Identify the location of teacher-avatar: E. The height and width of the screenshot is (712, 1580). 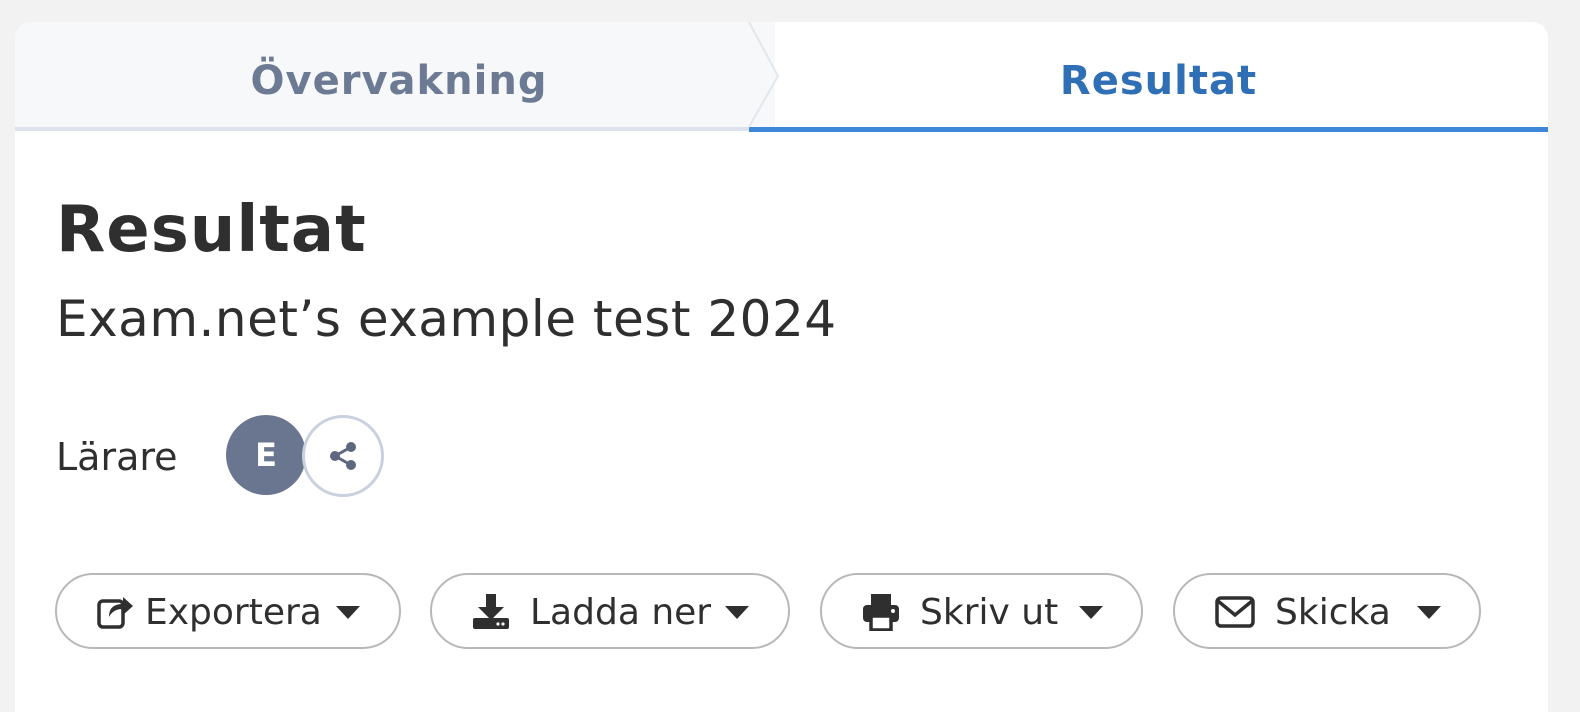
(266, 455).